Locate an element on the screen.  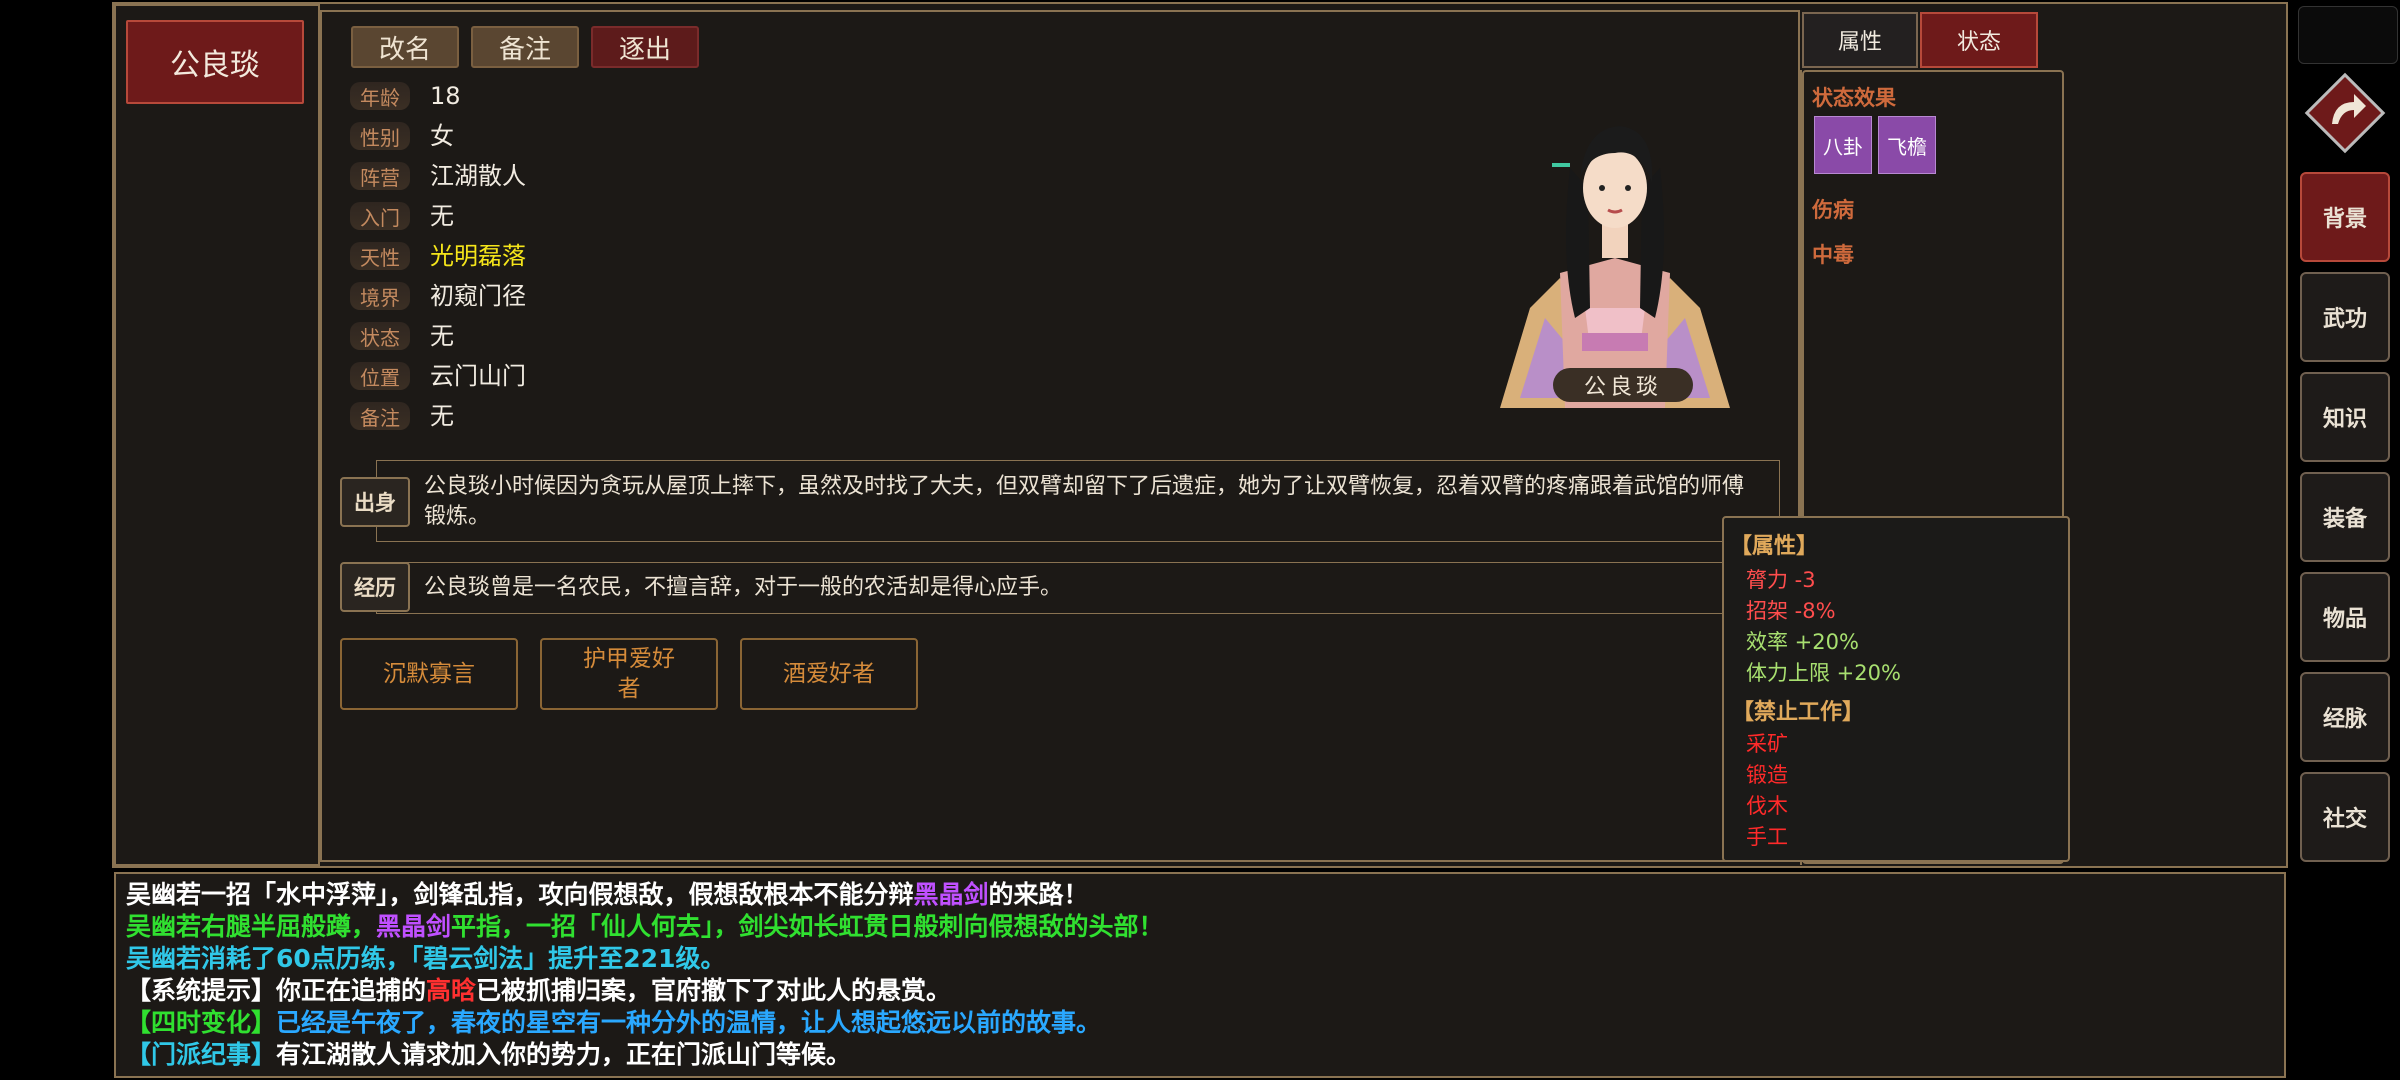
effect-bagua: 八卦 is located at coordinates (1843, 145).